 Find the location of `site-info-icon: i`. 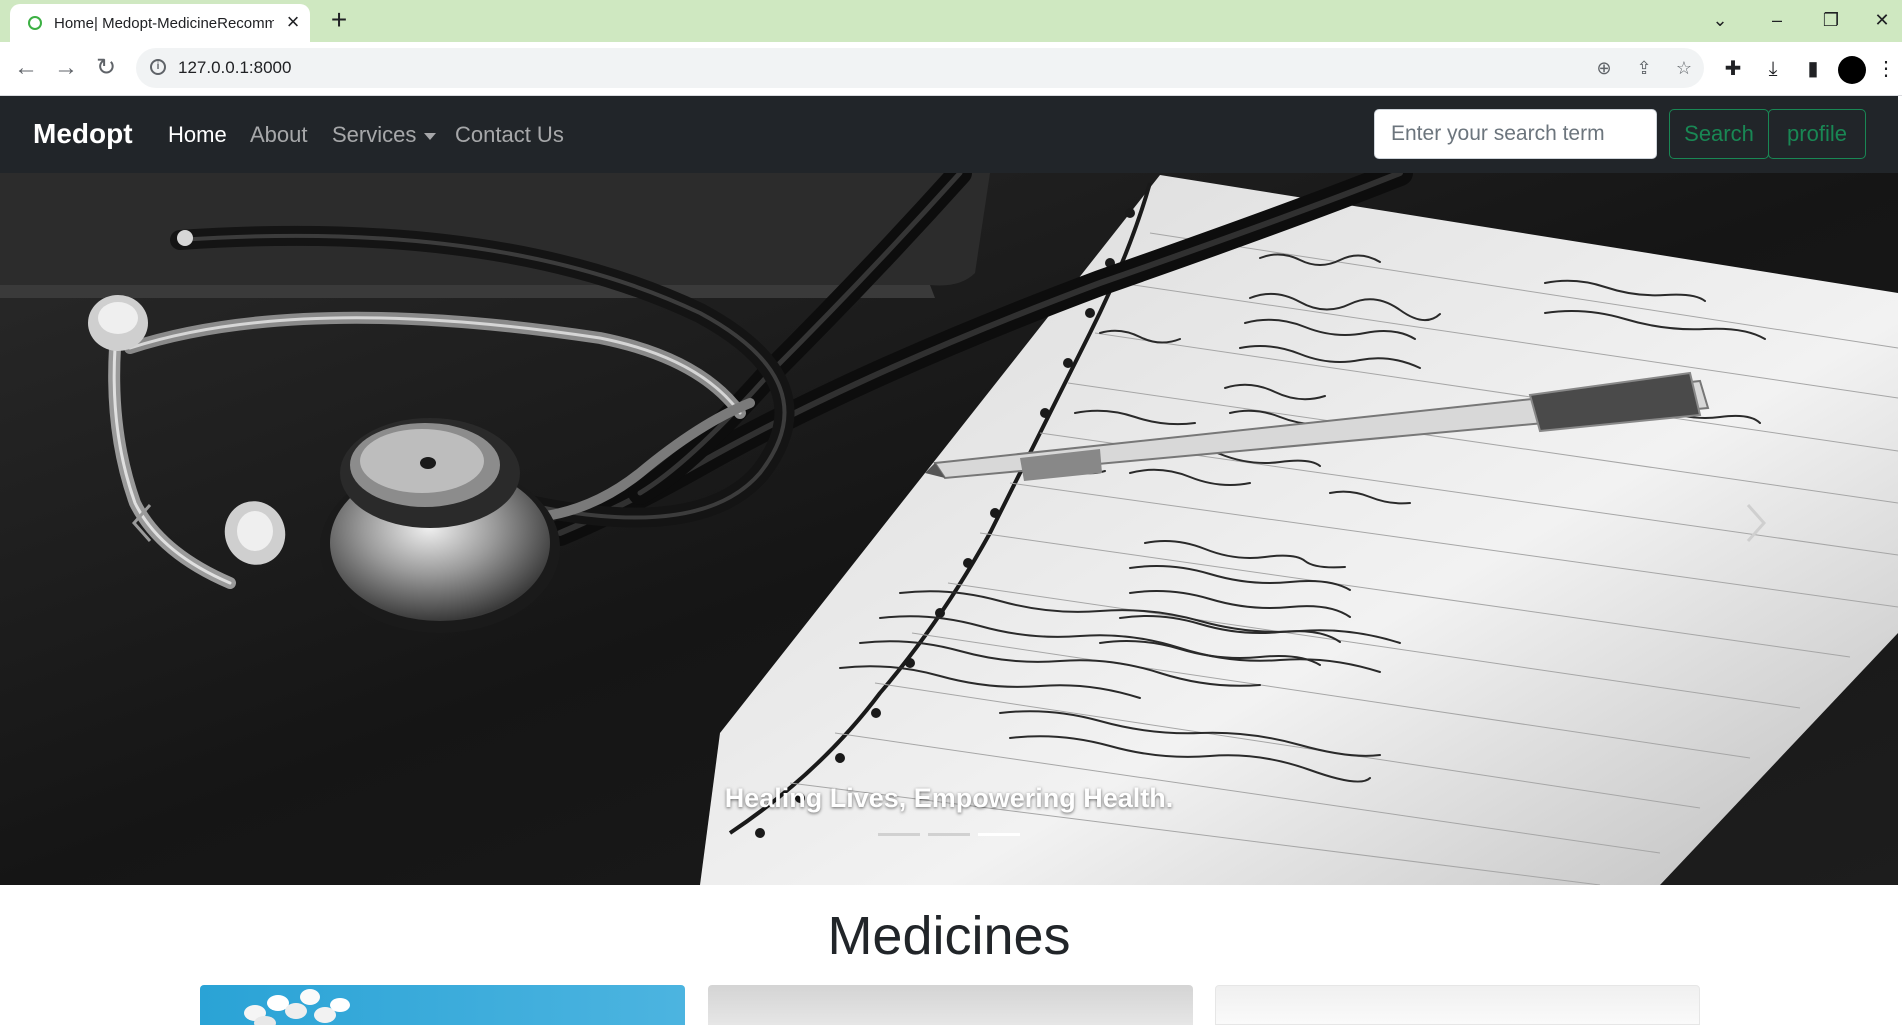

site-info-icon: i is located at coordinates (158, 67).